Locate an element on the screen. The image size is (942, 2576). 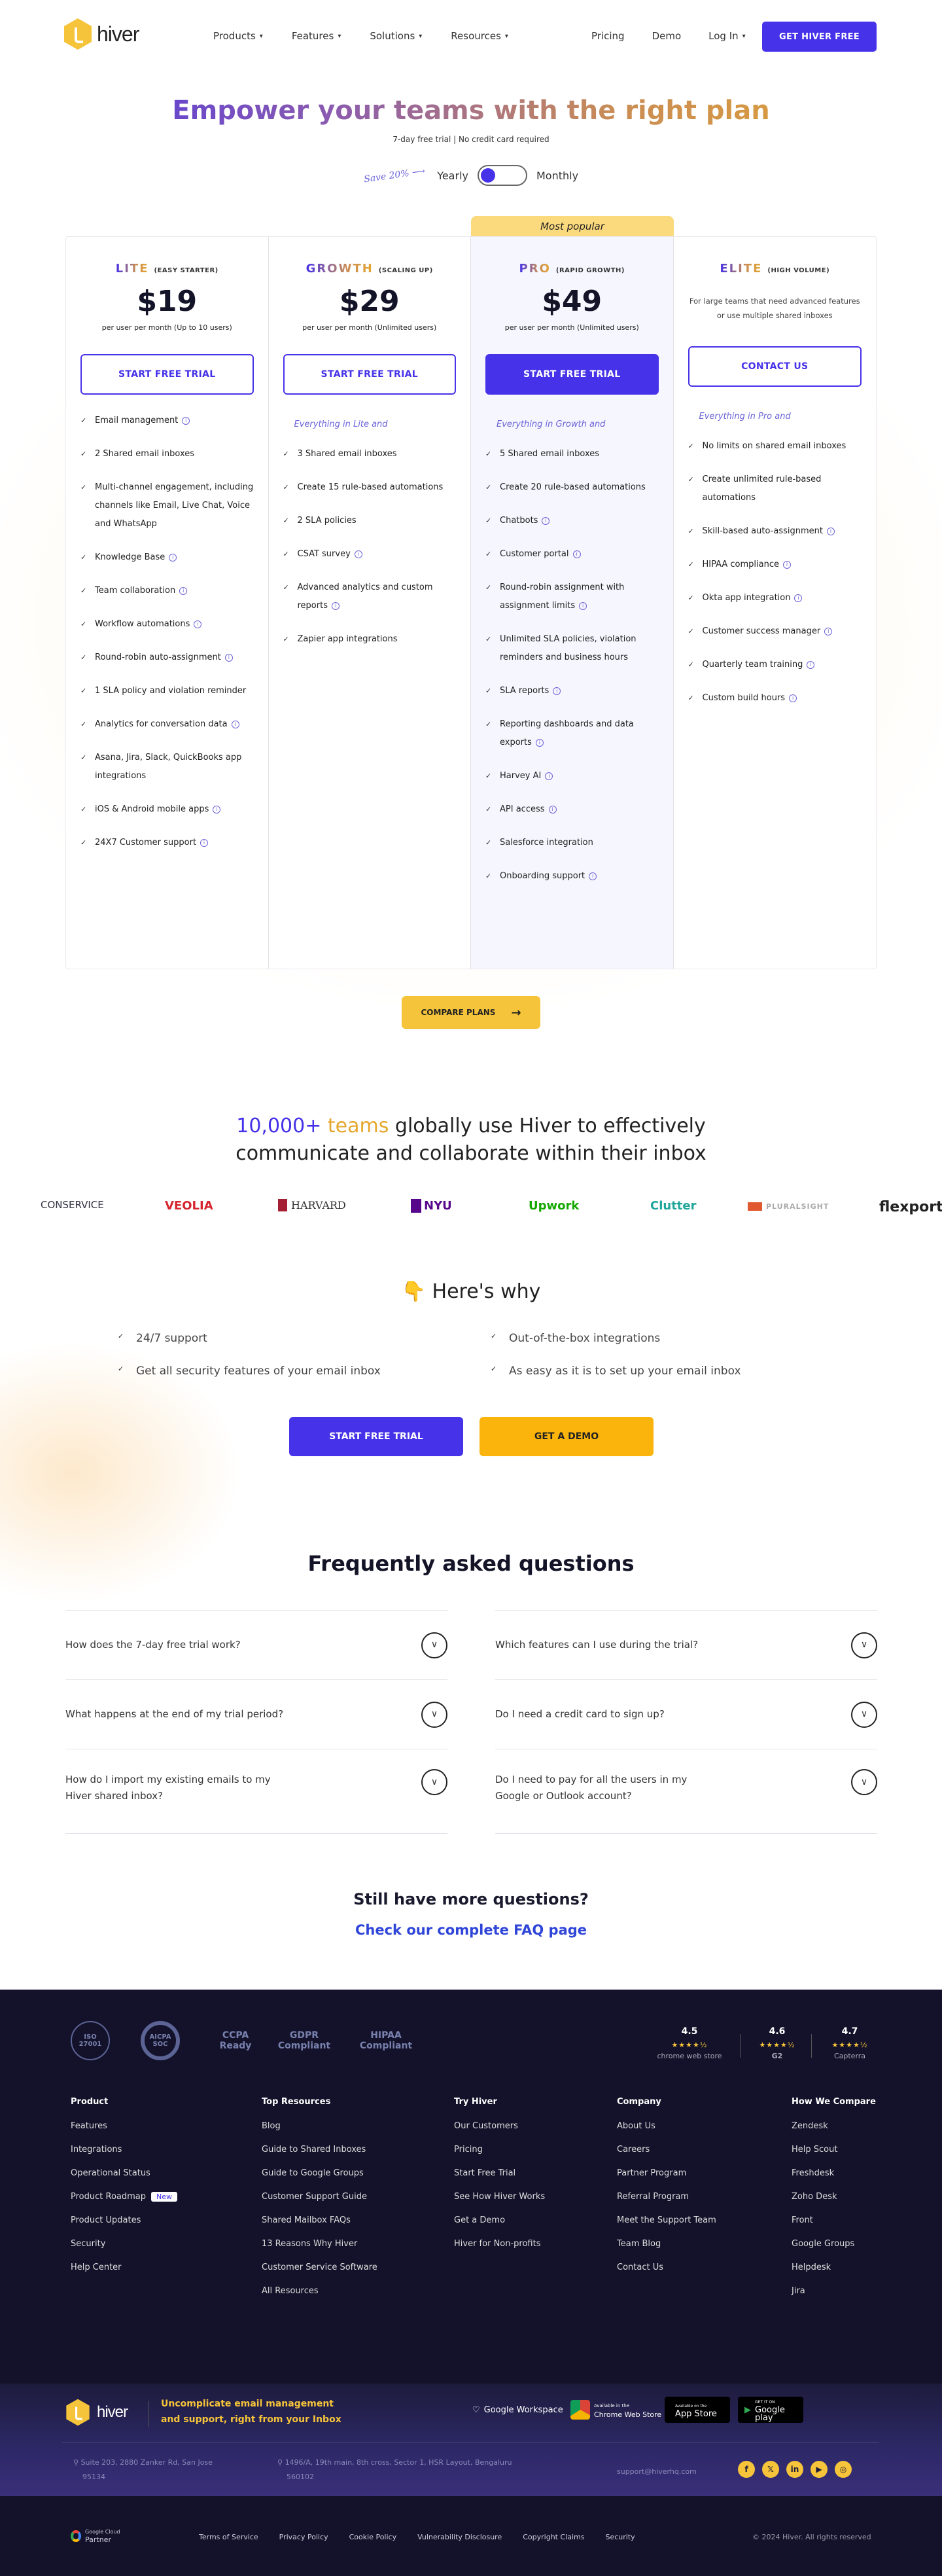
footer-link: Hiver for Non-profits is located at coordinates (499, 2244).